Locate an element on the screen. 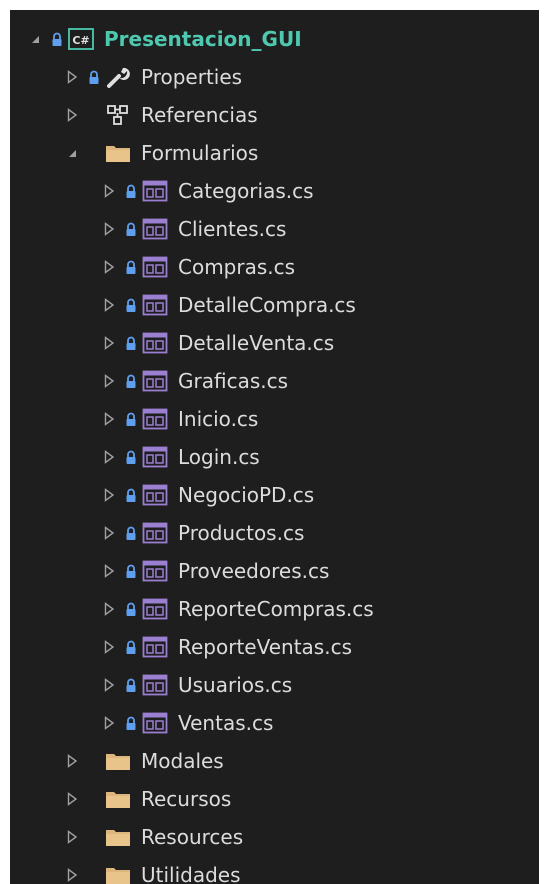  tree-item-form-file: DetalleCompra.cs is located at coordinates (274, 305).